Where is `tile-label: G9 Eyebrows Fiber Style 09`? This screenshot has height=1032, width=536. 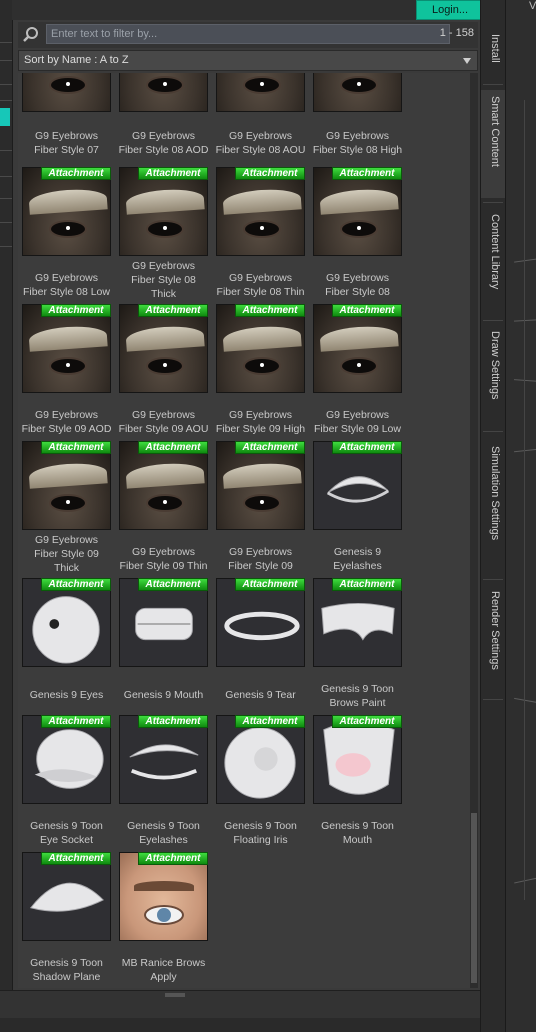 tile-label: G9 Eyebrows Fiber Style 09 is located at coordinates (260, 559).